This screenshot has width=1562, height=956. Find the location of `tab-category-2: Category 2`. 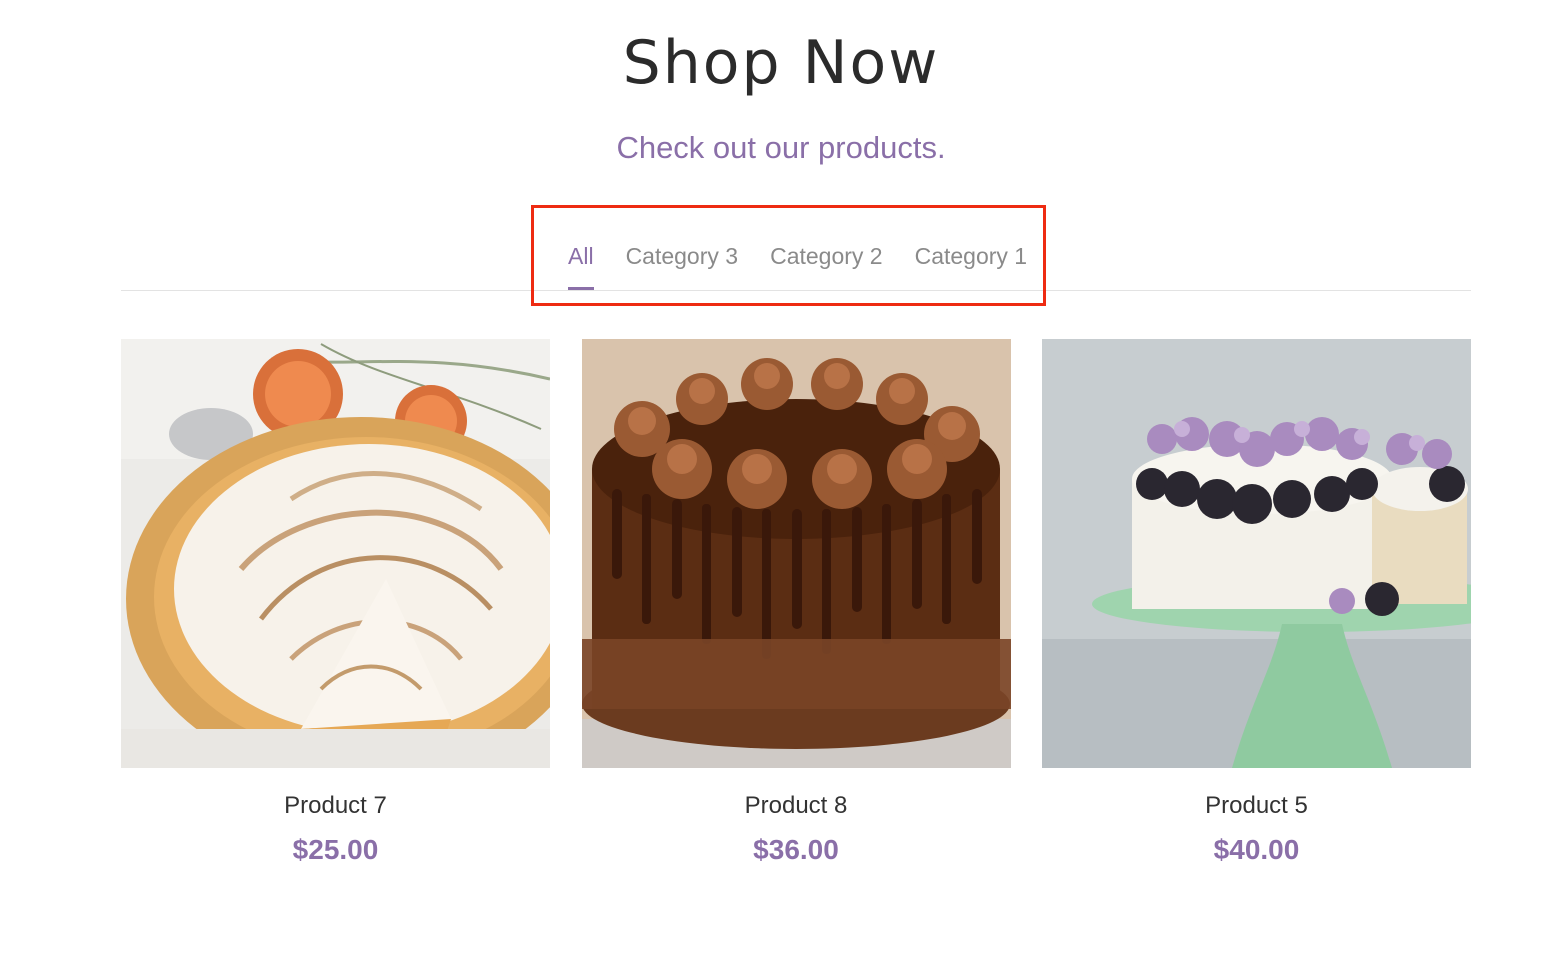

tab-category-2: Category 2 is located at coordinates (826, 265).